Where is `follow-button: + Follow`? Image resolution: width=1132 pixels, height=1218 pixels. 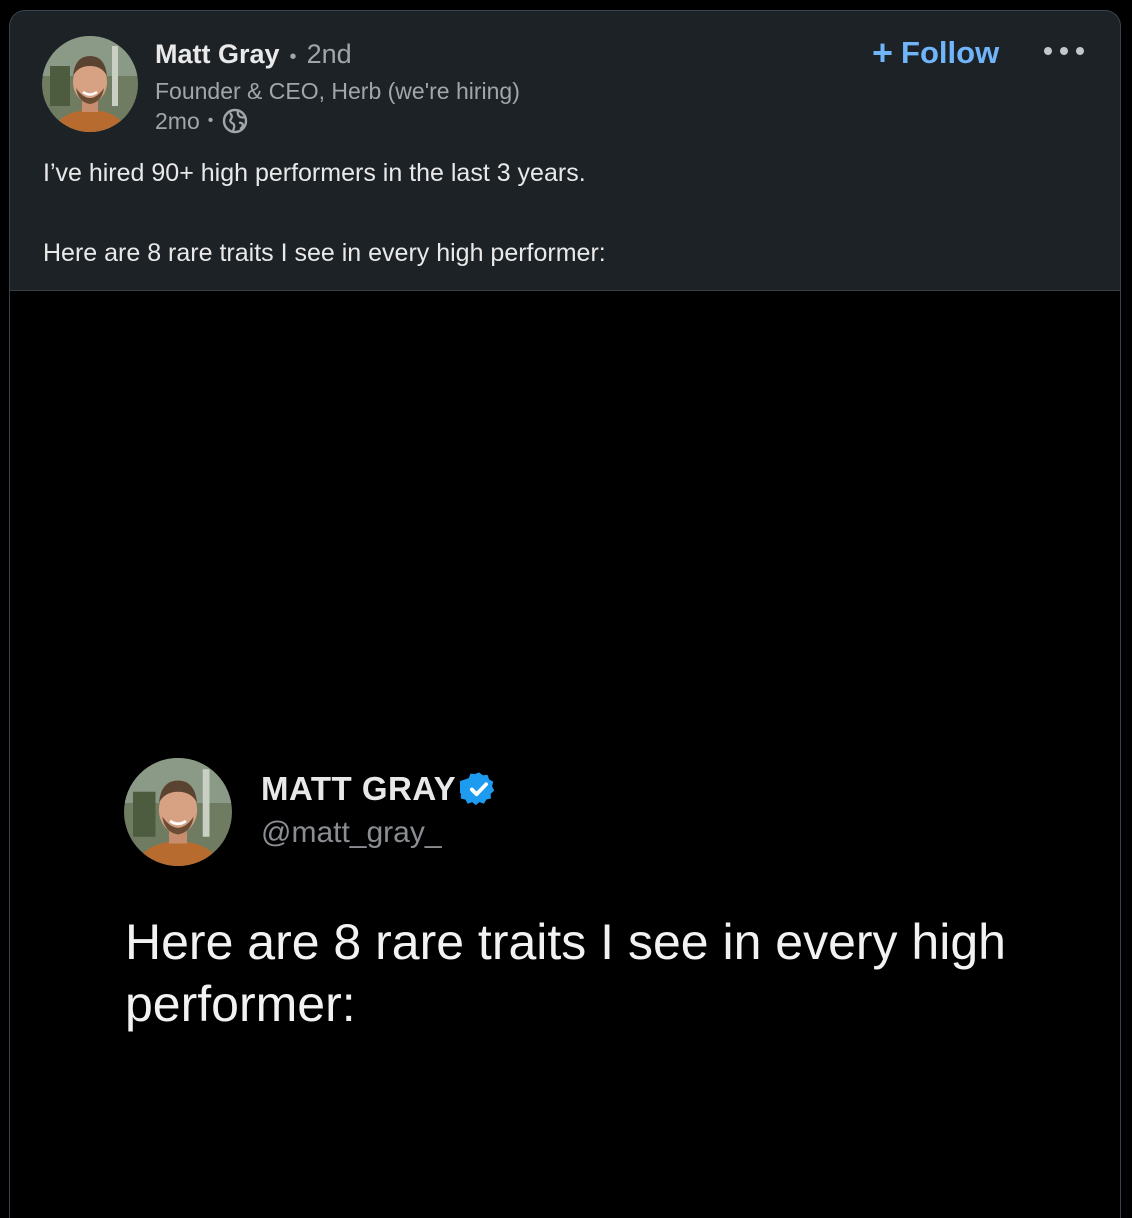
follow-button: + Follow is located at coordinates (935, 53).